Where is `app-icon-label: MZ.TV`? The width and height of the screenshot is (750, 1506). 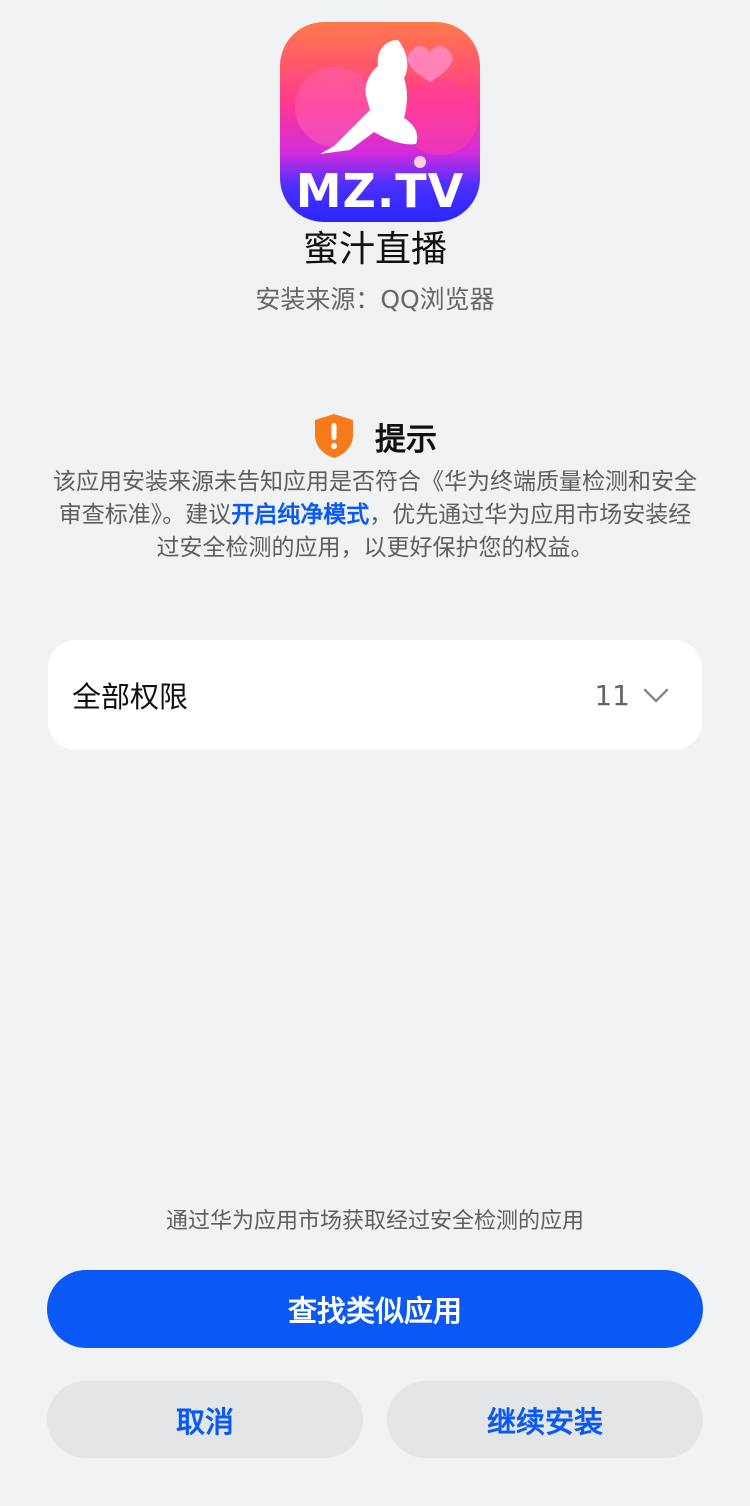 app-icon-label: MZ.TV is located at coordinates (380, 191).